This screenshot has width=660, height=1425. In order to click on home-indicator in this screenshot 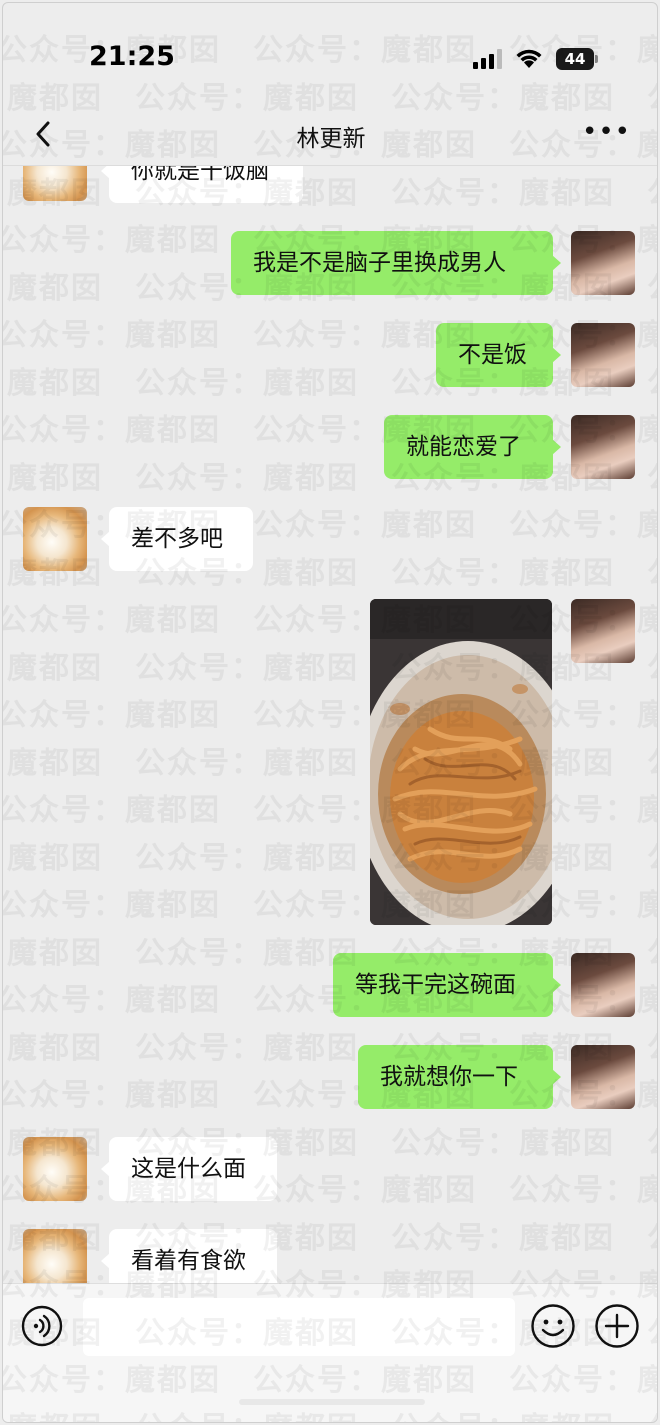, I will do `click(332, 1402)`.